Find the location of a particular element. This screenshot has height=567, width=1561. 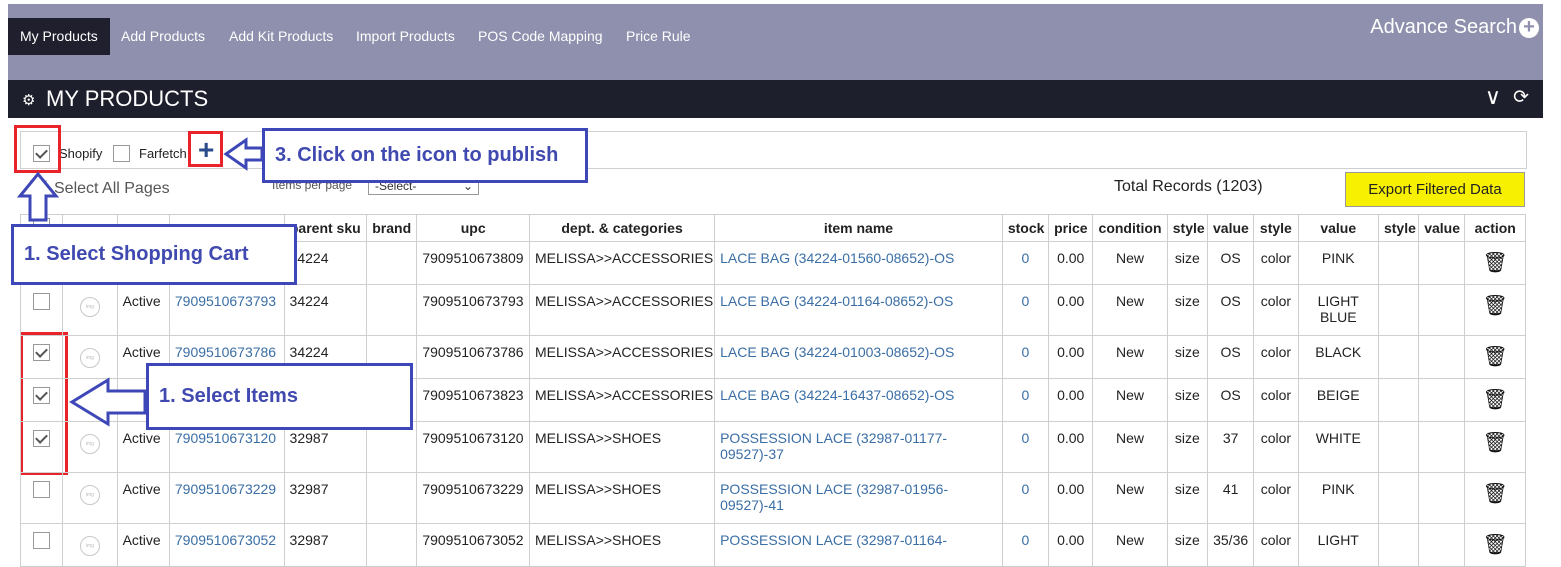

arrow-up-icon is located at coordinates (38, 196).